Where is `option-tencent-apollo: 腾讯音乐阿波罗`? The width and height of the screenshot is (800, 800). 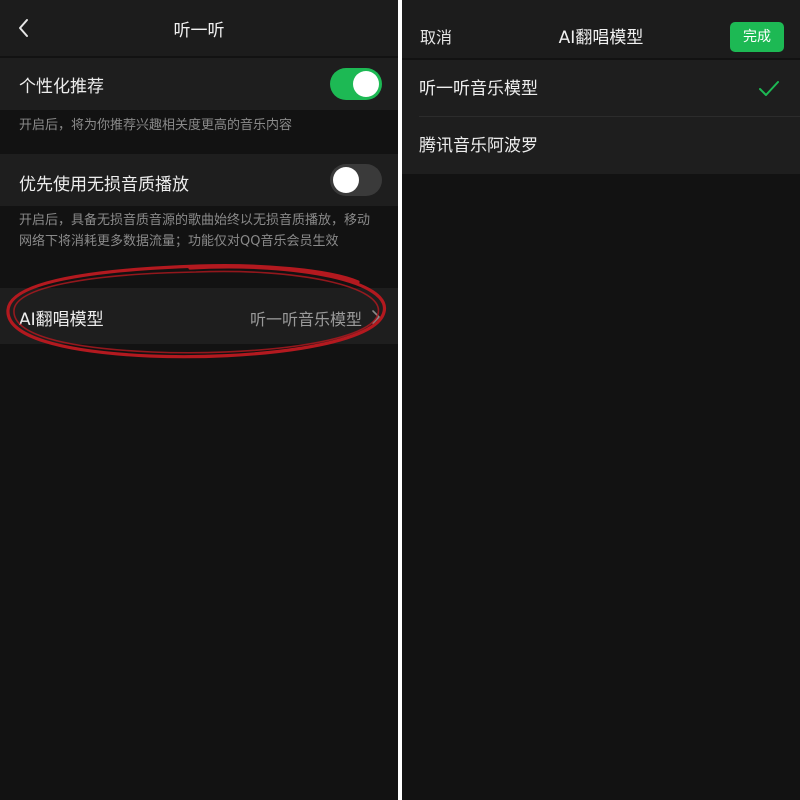 option-tencent-apollo: 腾讯音乐阿波罗 is located at coordinates (601, 145).